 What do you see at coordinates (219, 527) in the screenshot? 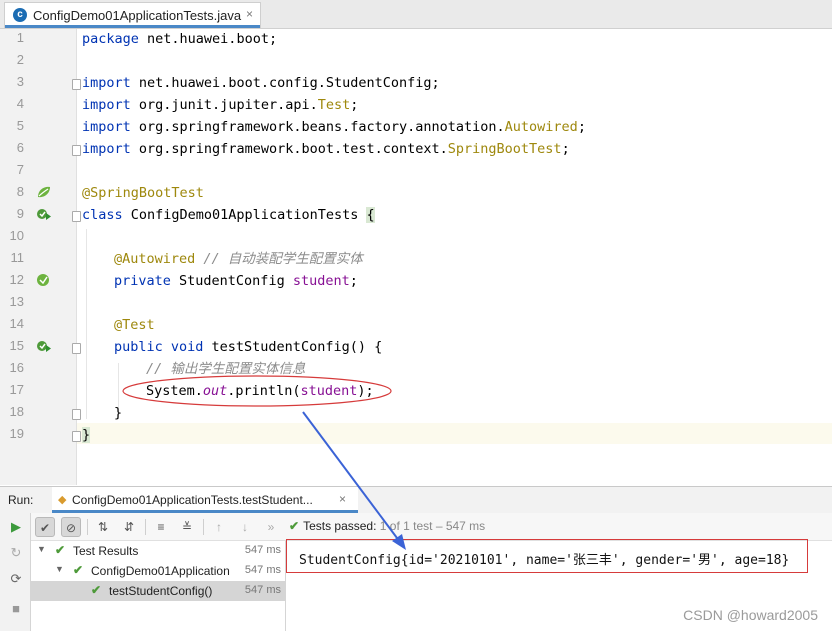
I see `previous-failed-icon: ↑` at bounding box center [219, 527].